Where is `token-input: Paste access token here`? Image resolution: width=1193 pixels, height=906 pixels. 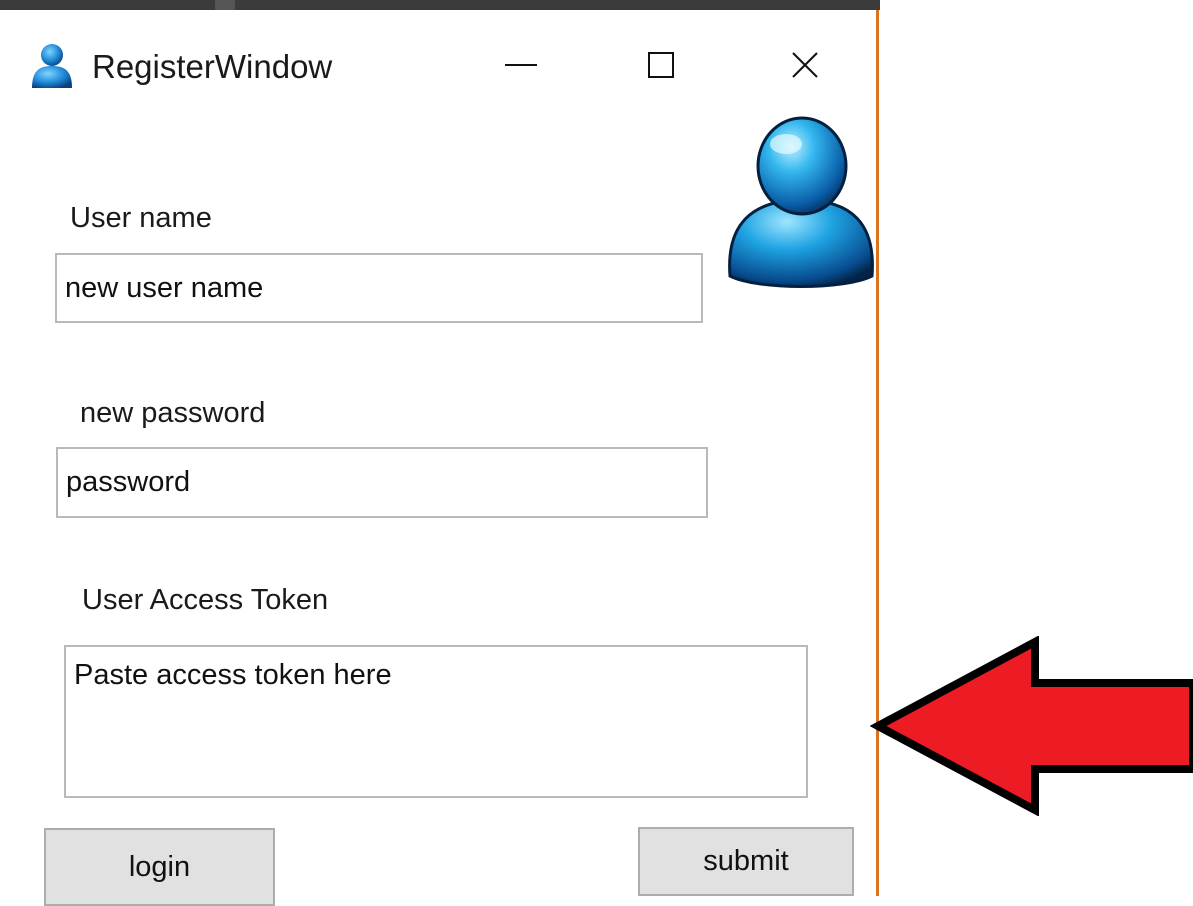
token-input: Paste access token here is located at coordinates (436, 721).